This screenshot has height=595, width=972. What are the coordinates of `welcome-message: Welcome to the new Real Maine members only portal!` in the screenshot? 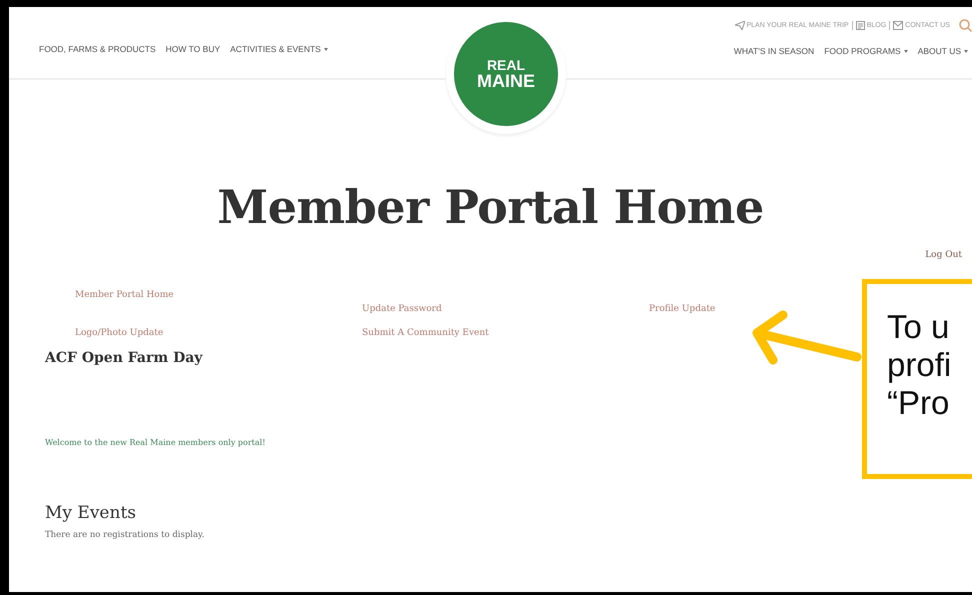 It's located at (155, 442).